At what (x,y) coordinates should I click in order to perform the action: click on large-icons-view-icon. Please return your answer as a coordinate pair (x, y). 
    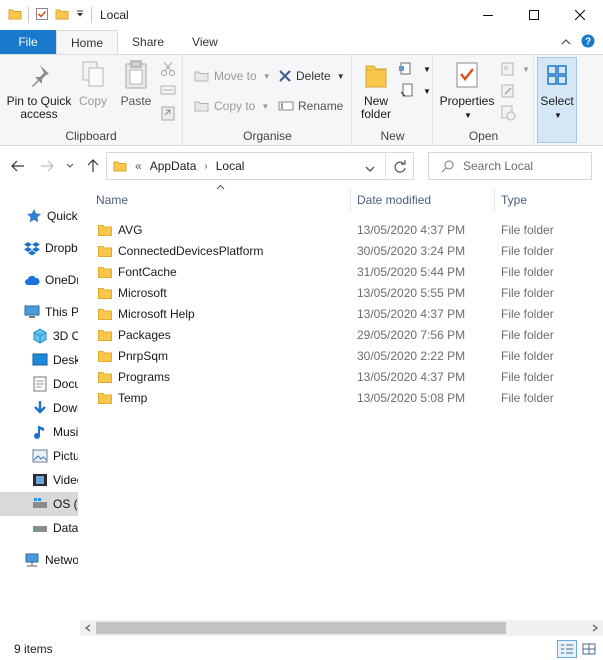
    Looking at the image, I should click on (589, 649).